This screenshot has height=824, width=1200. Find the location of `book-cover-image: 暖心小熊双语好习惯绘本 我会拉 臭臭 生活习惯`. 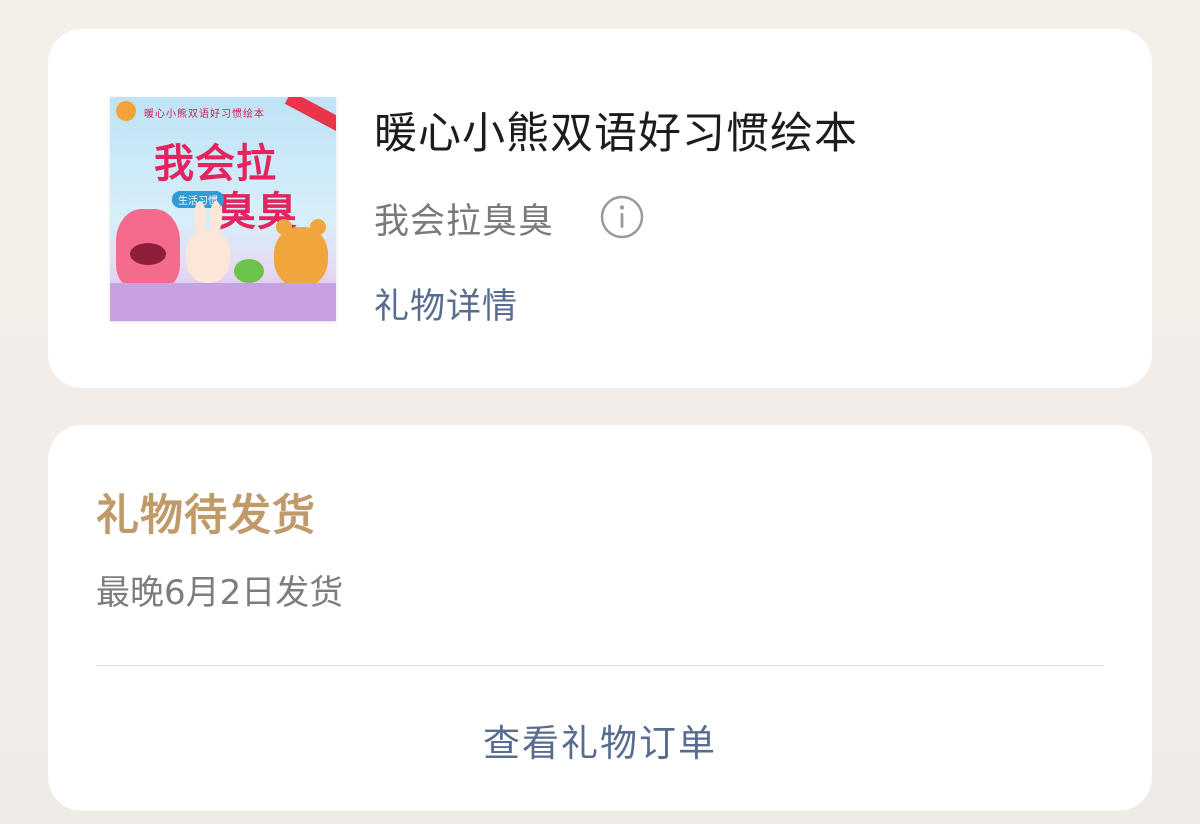

book-cover-image: 暖心小熊双语好习惯绘本 我会拉 臭臭 生活习惯 is located at coordinates (223, 209).